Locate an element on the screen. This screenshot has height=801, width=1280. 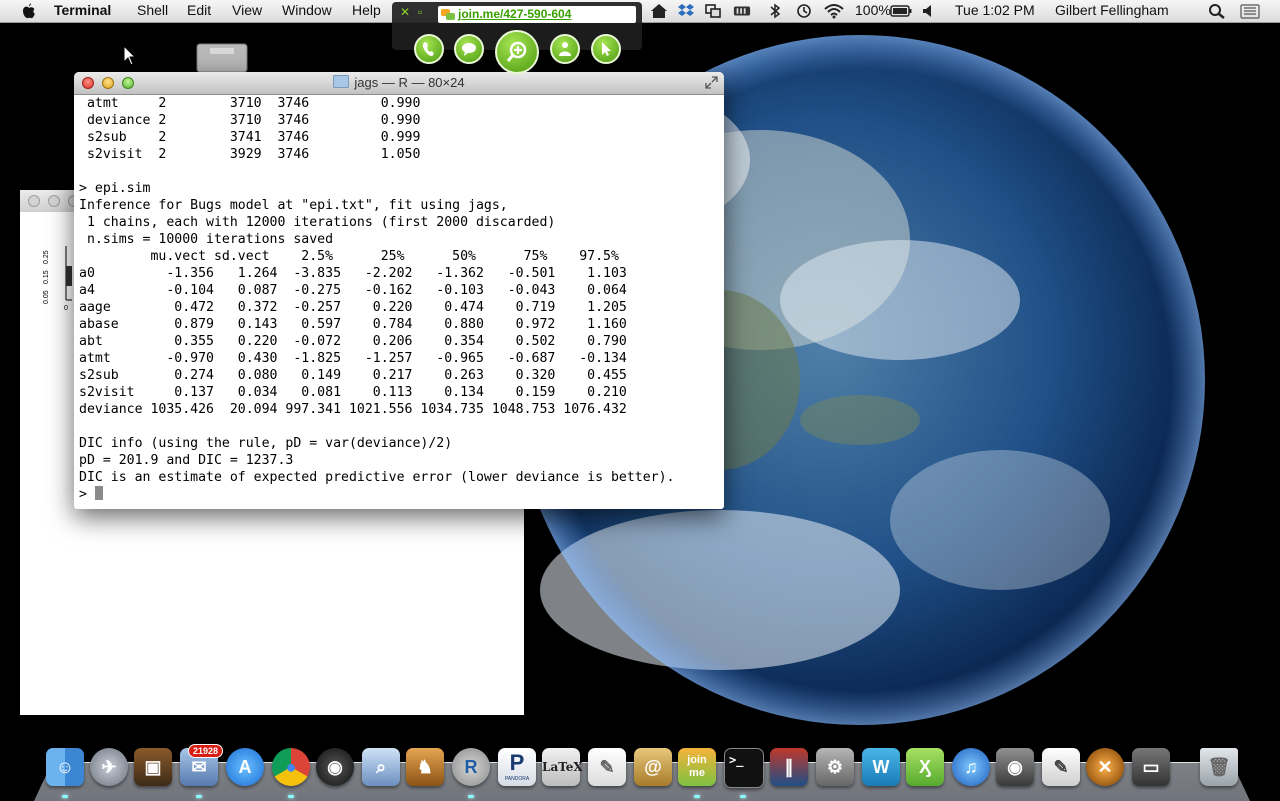
wifi-icon is located at coordinates (834, 11).